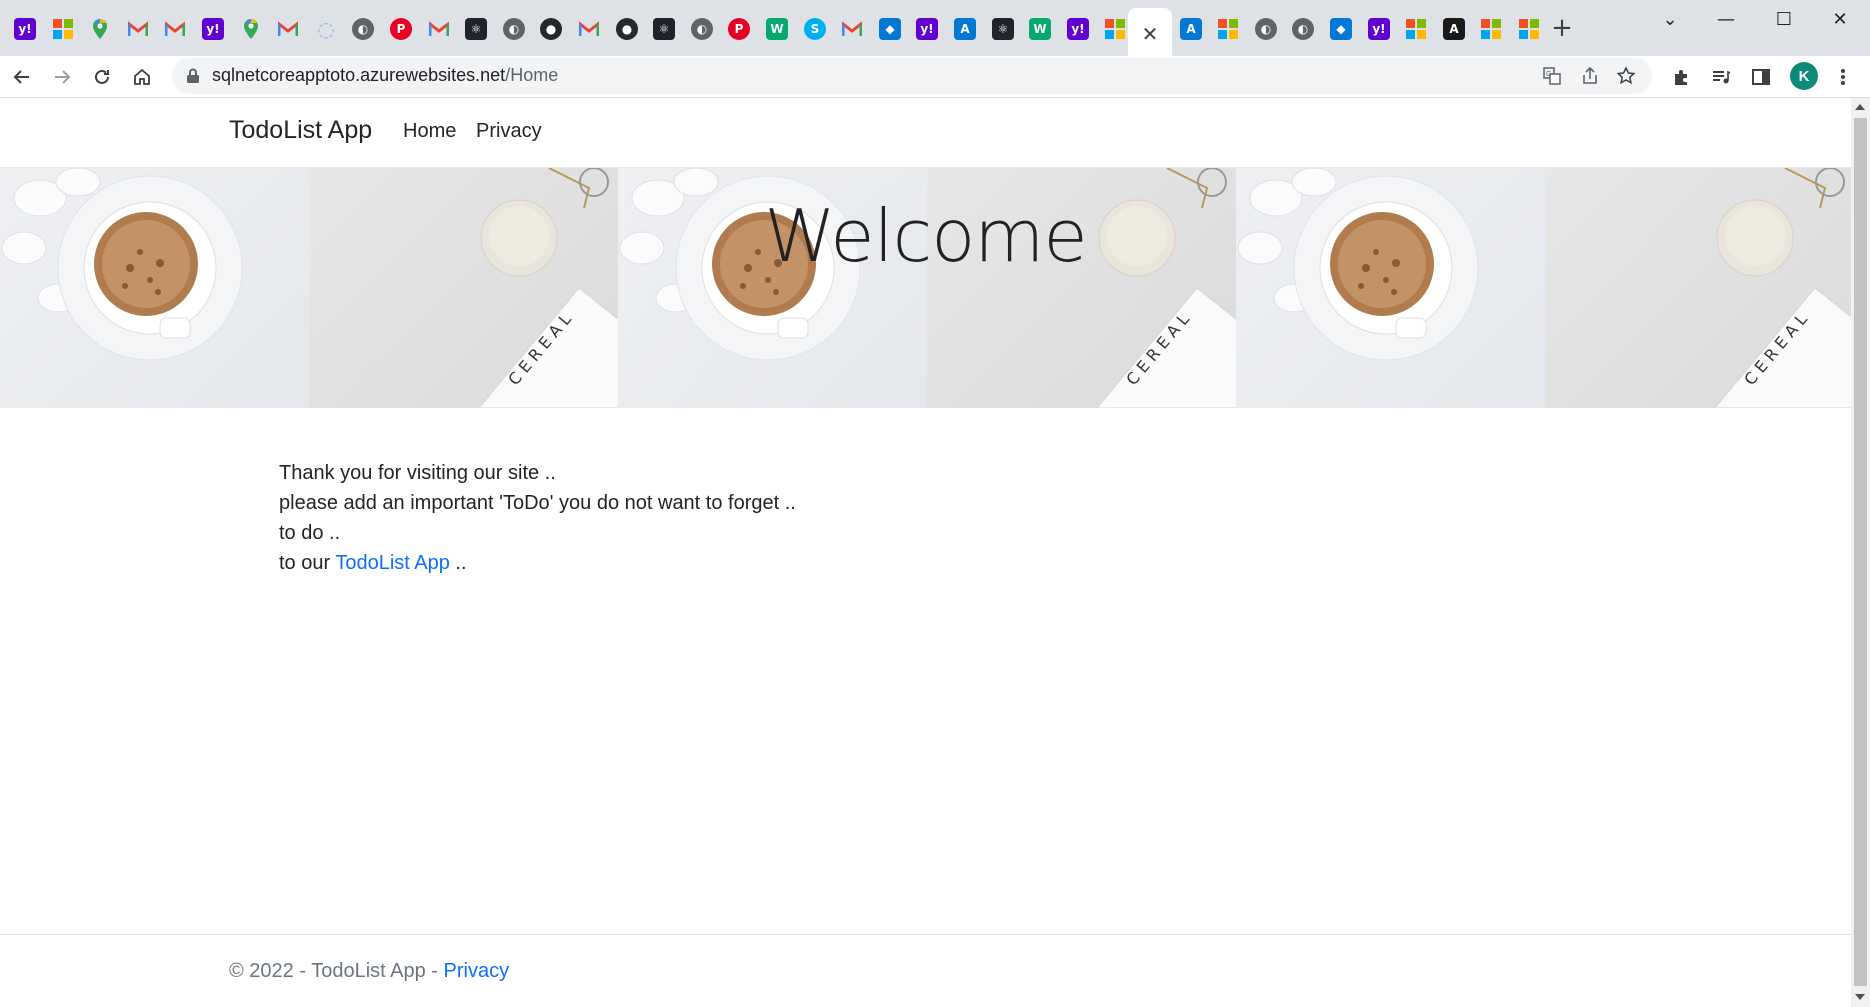 The height and width of the screenshot is (1007, 1870). Describe the element at coordinates (1454, 29) in the screenshot. I see `angular-icon: A` at that location.